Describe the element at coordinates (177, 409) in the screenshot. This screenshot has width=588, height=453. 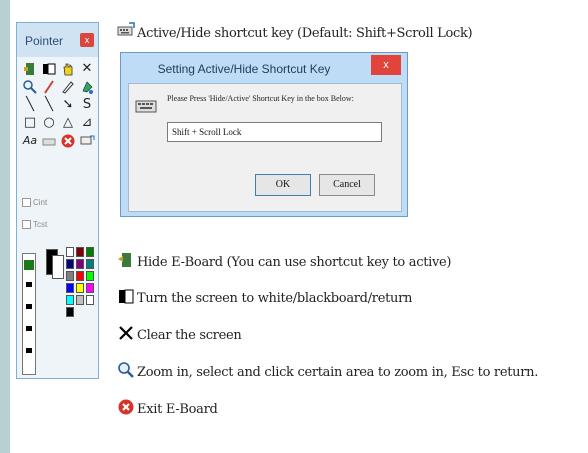
I see `exit-eboard-text: Exit E-Board` at that location.